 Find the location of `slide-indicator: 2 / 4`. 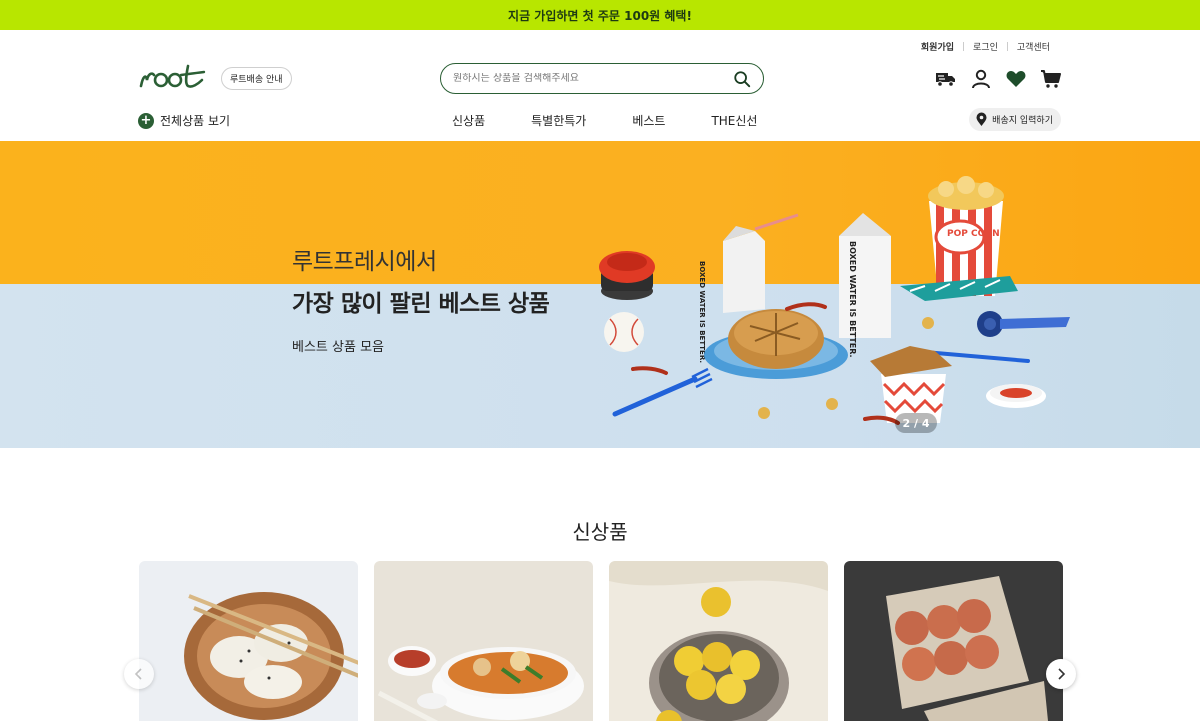

slide-indicator: 2 / 4 is located at coordinates (916, 423).